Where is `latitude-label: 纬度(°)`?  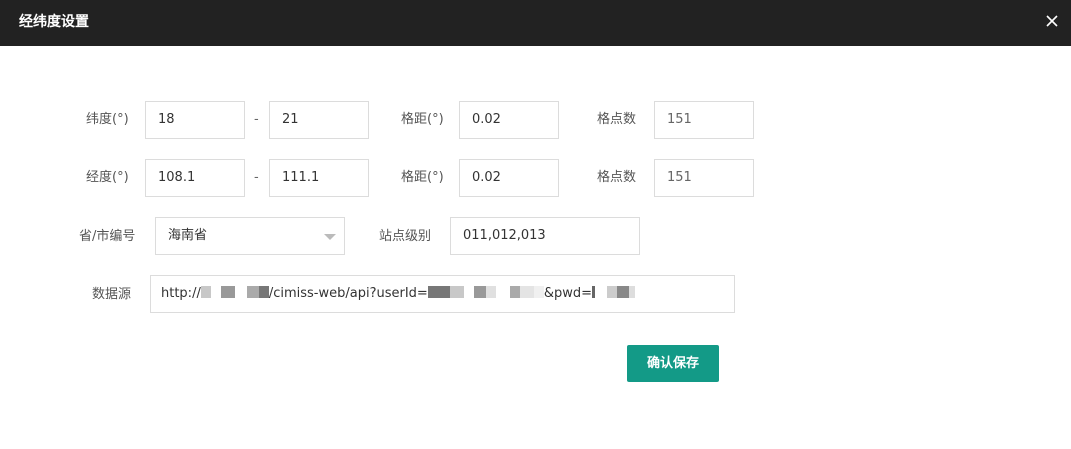 latitude-label: 纬度(°) is located at coordinates (107, 119).